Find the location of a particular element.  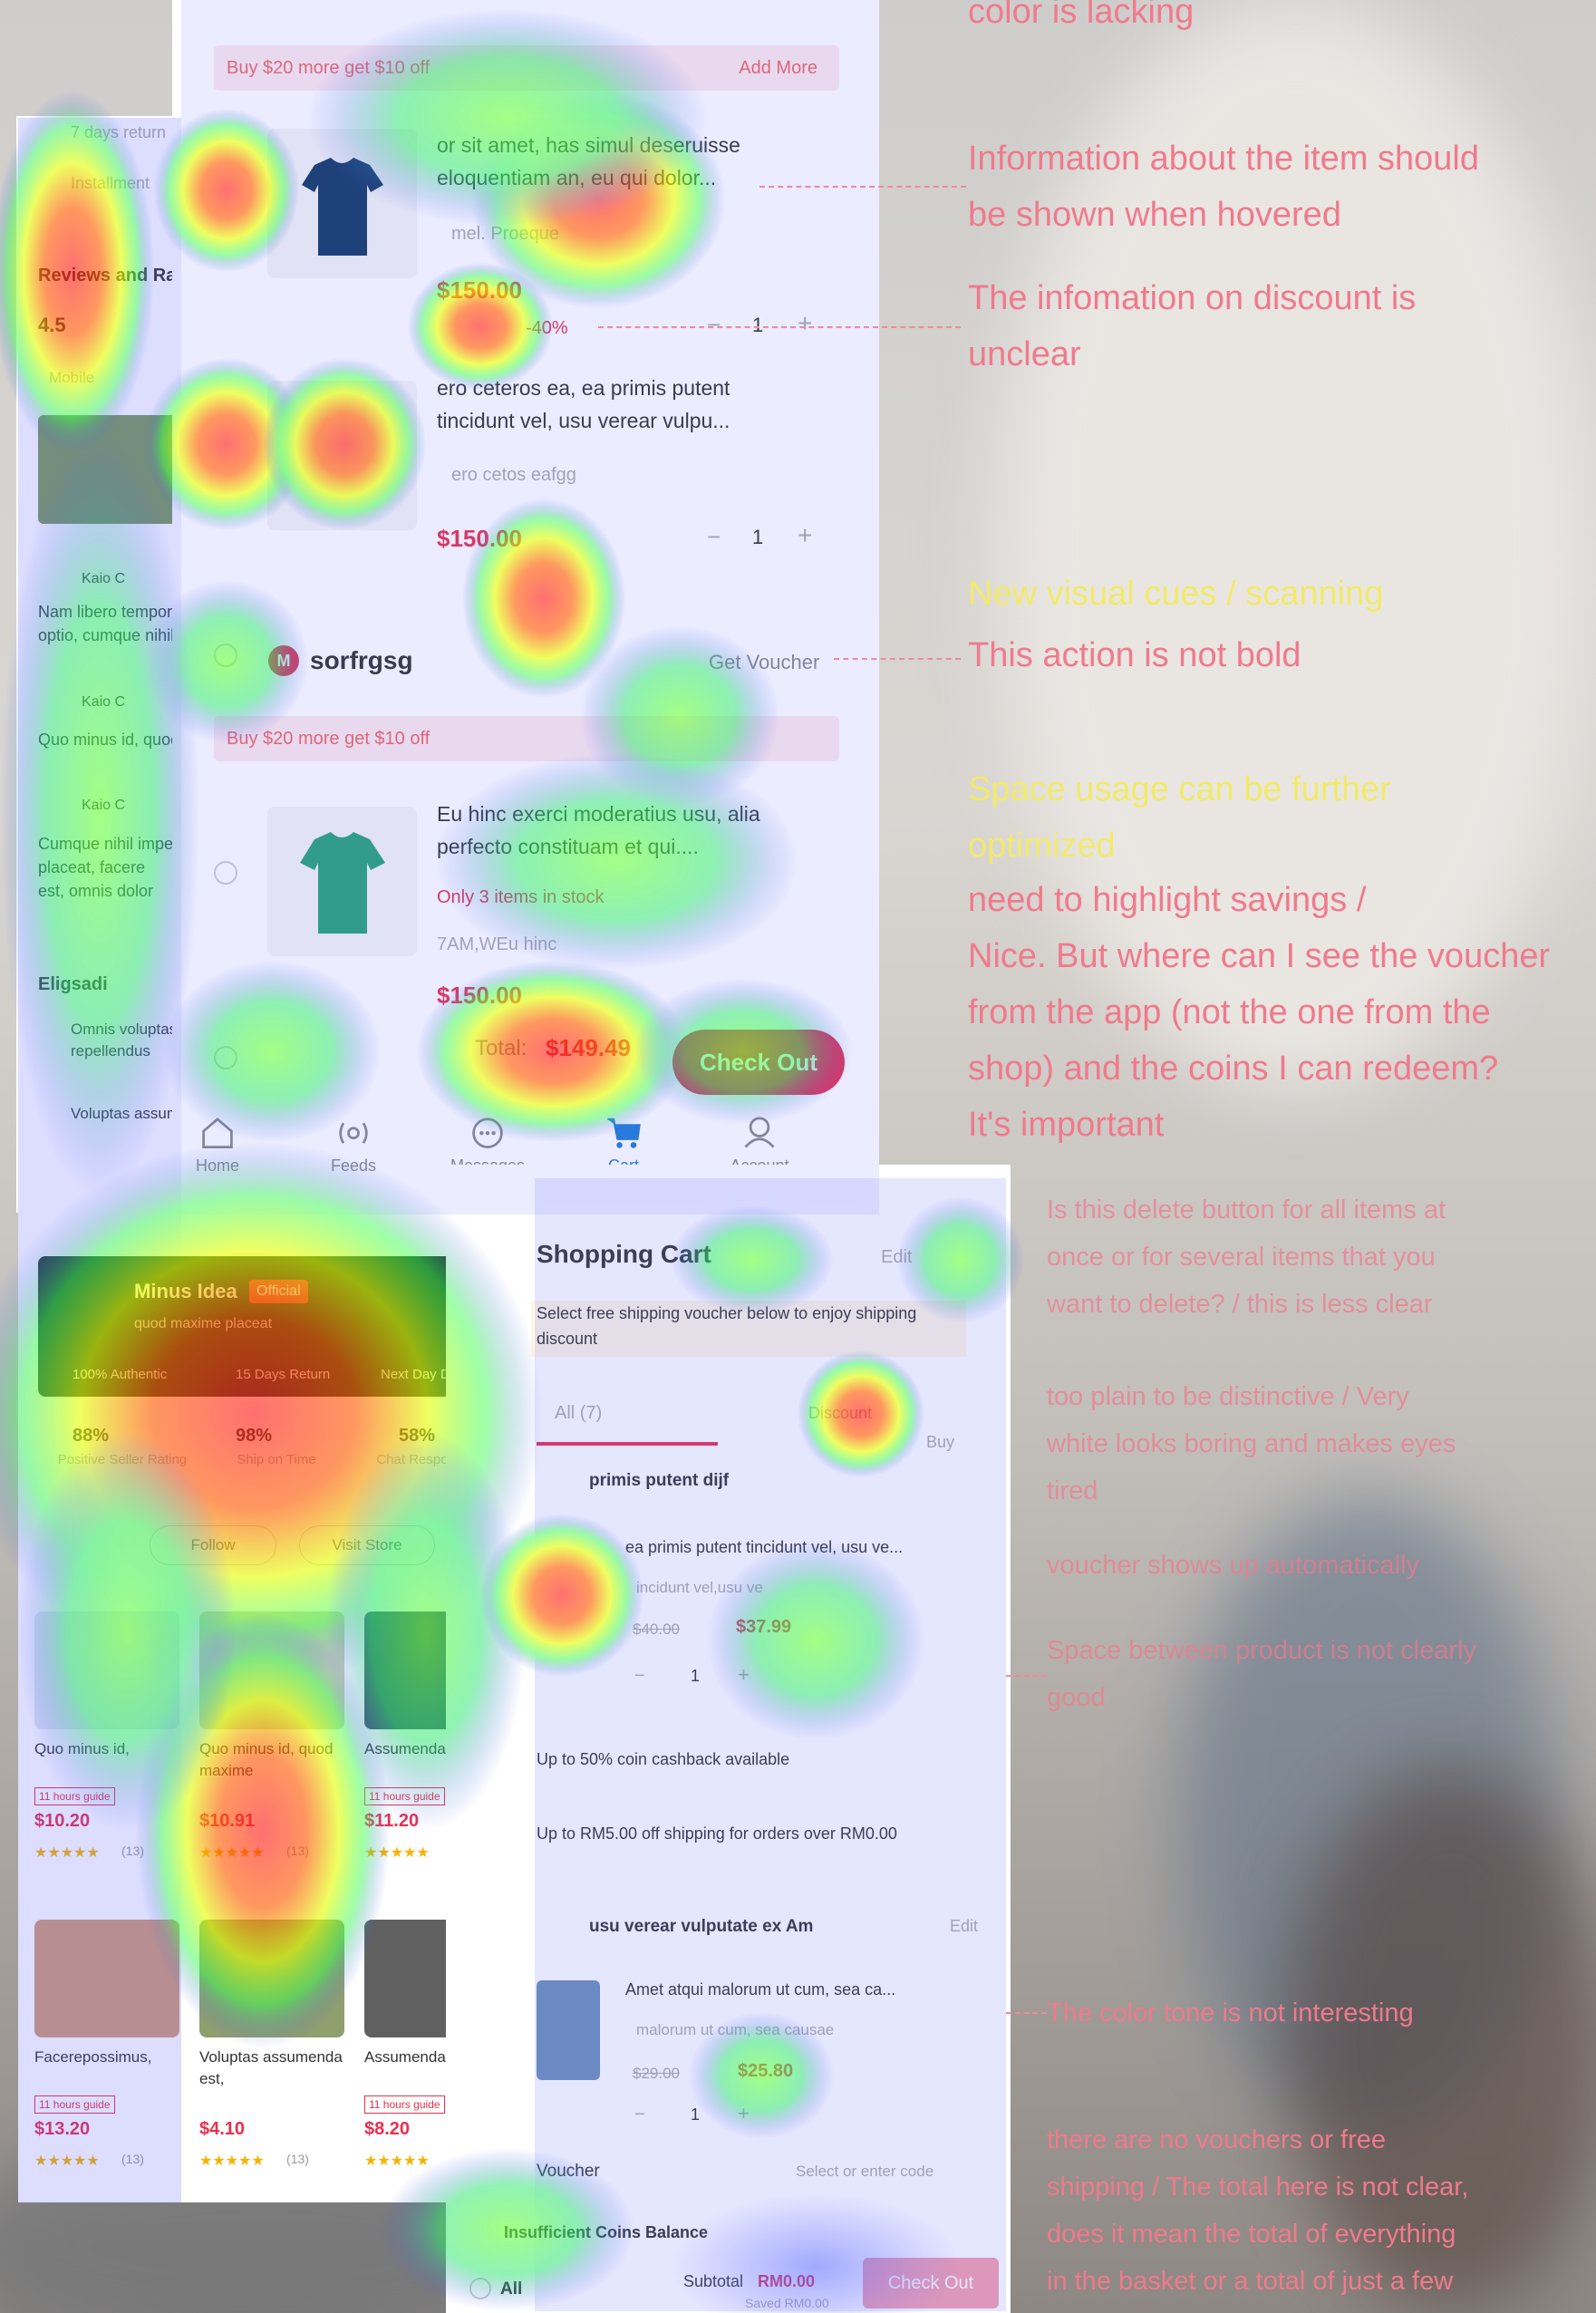

annotation-note: tired is located at coordinates (1072, 1491).